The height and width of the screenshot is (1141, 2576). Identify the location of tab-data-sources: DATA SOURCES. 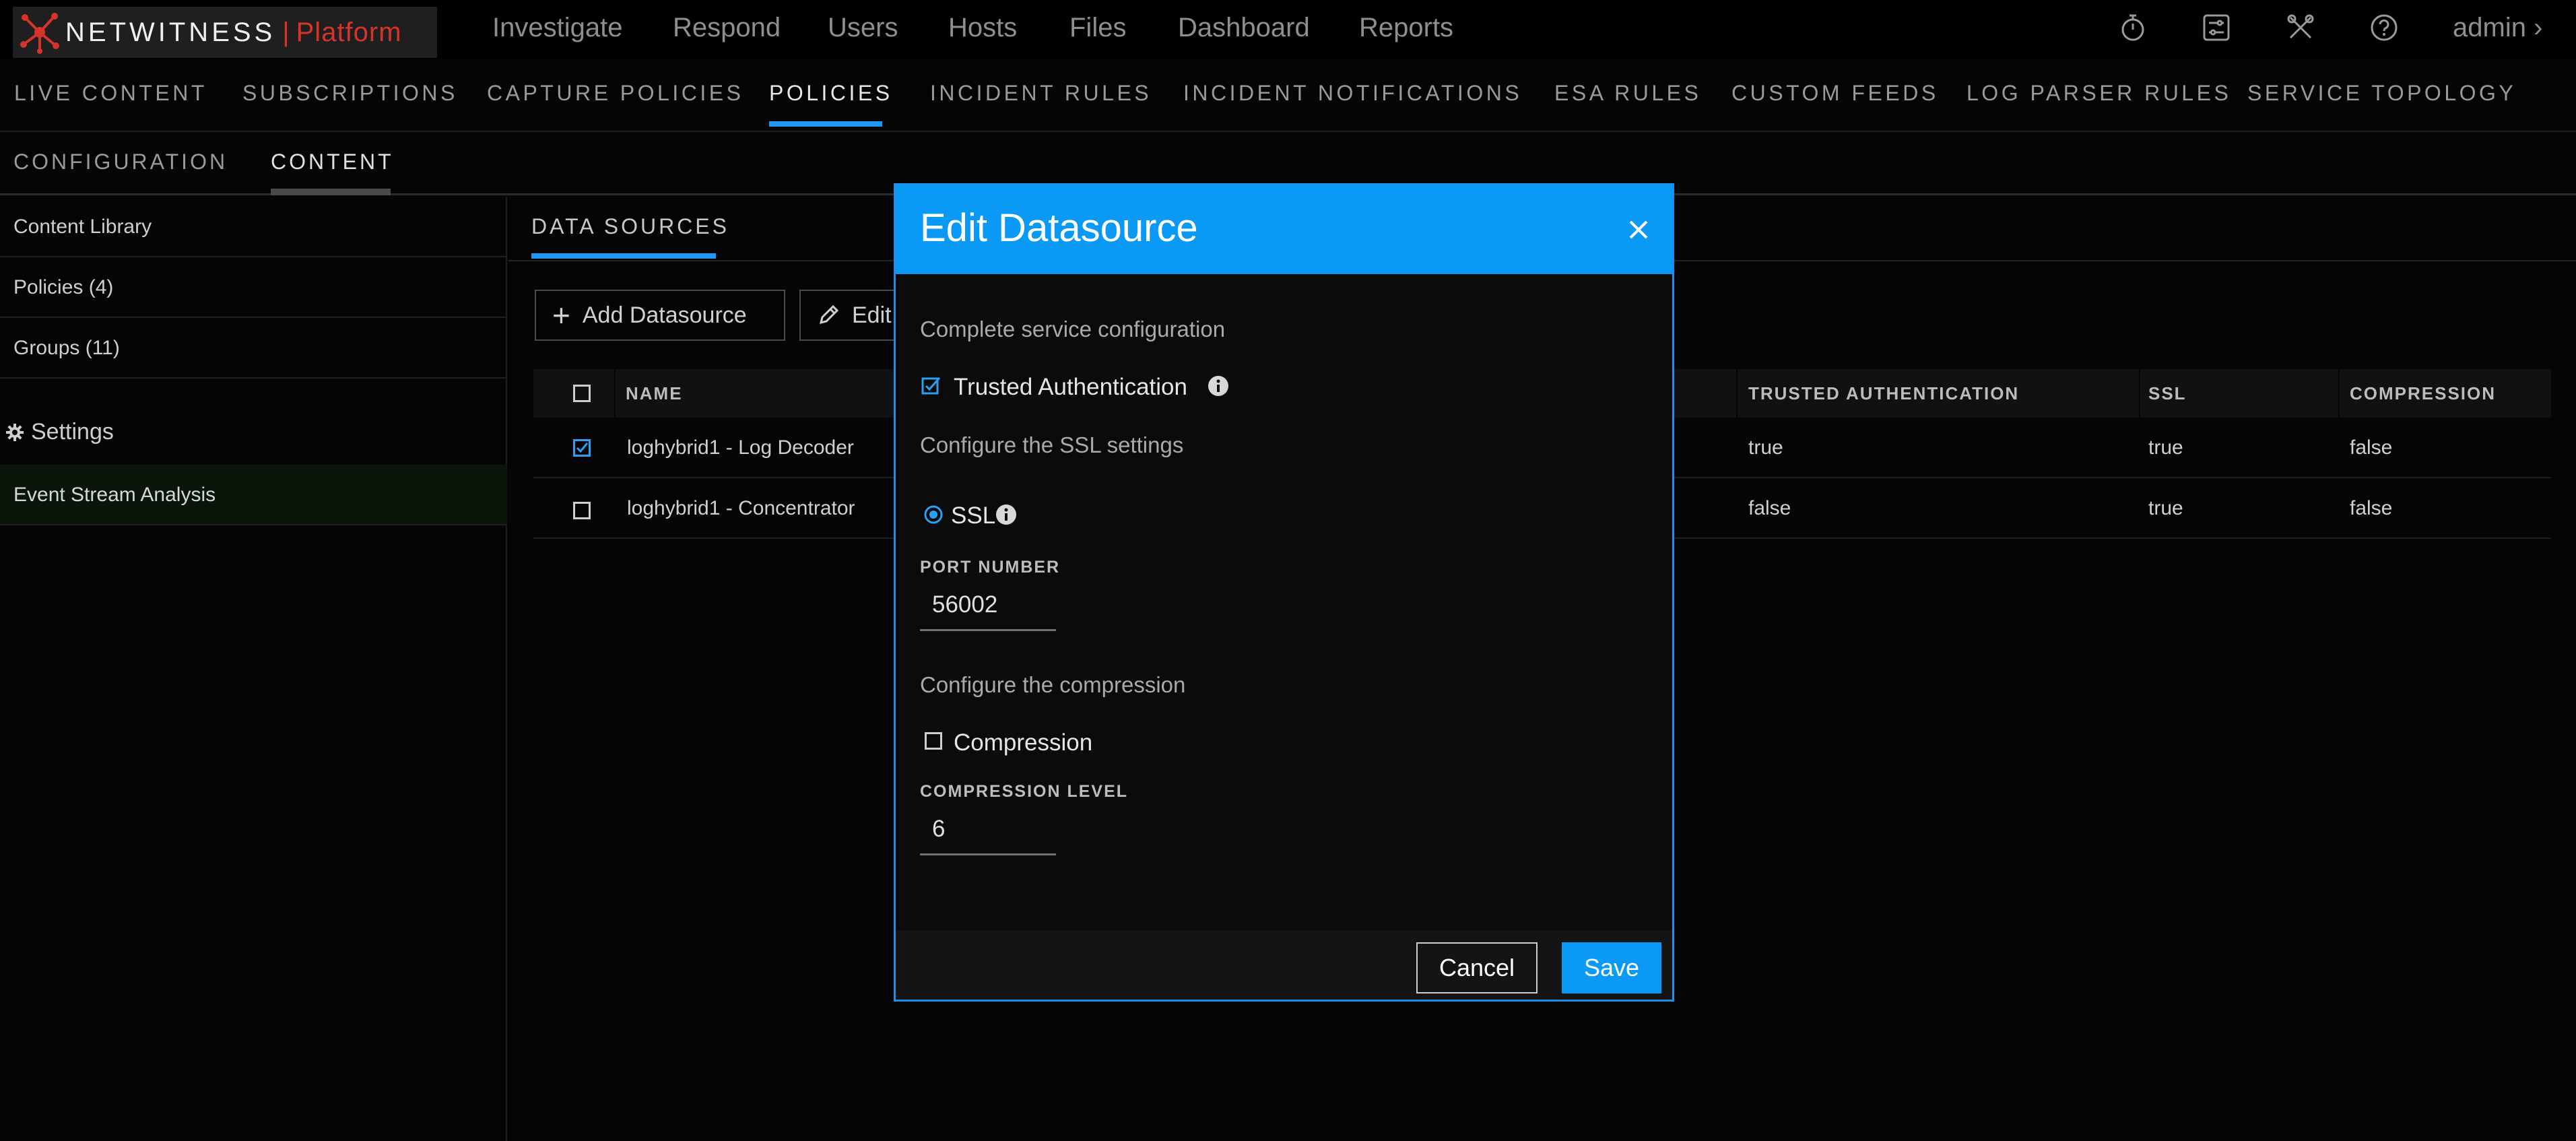
(630, 226).